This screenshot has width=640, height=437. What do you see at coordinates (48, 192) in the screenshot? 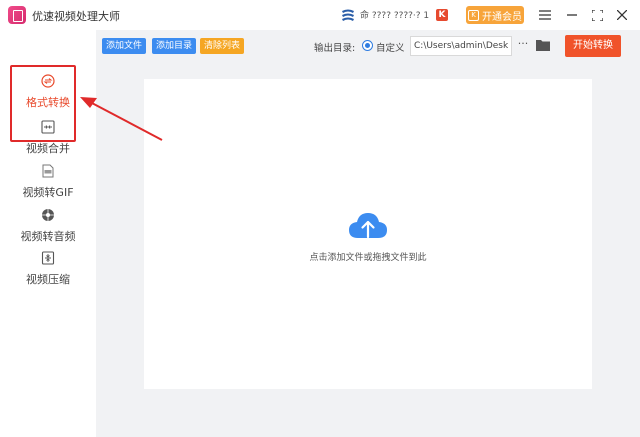
I see `sidebar-item-label: 视频转GIF` at bounding box center [48, 192].